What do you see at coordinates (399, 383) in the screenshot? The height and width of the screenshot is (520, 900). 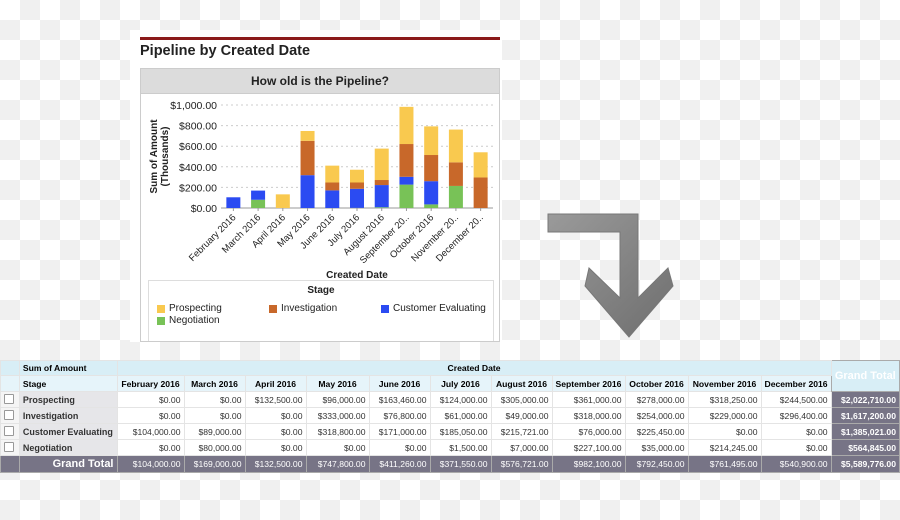 I see `column-header: June 2016` at bounding box center [399, 383].